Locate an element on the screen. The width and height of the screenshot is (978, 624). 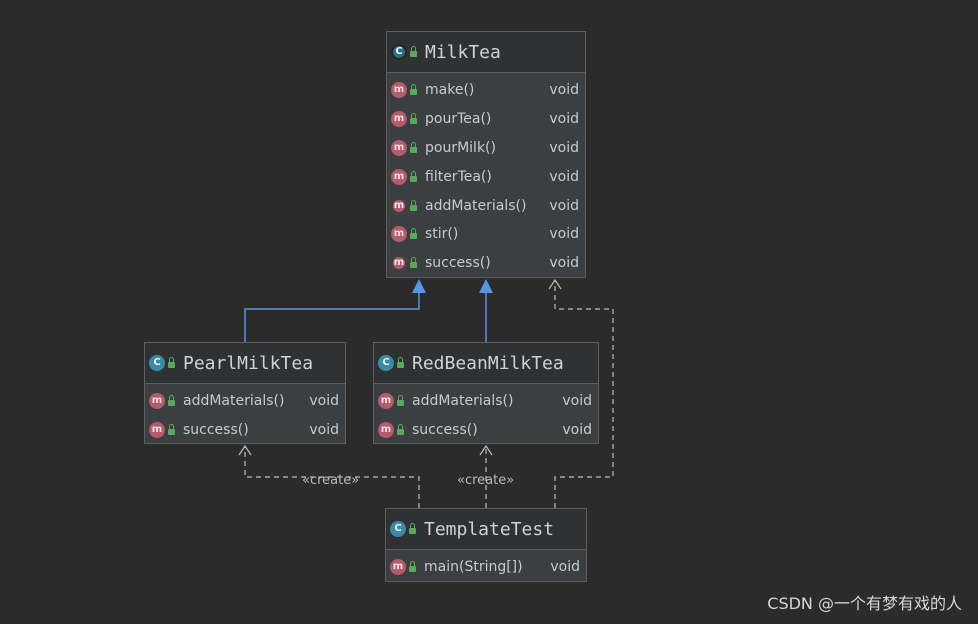
class-name: MilkTea is located at coordinates (463, 52).